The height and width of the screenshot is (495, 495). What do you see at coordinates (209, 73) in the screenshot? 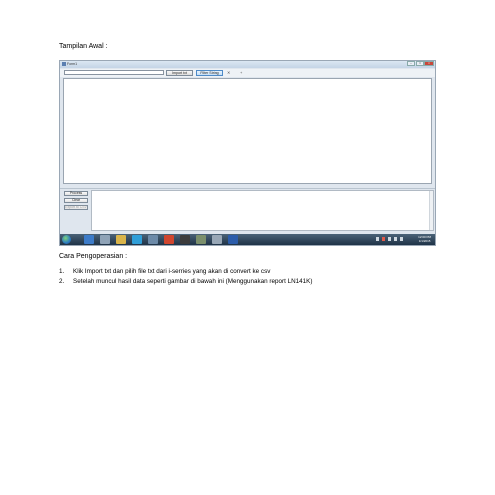
I see `filter-string-button: Filter String` at bounding box center [209, 73].